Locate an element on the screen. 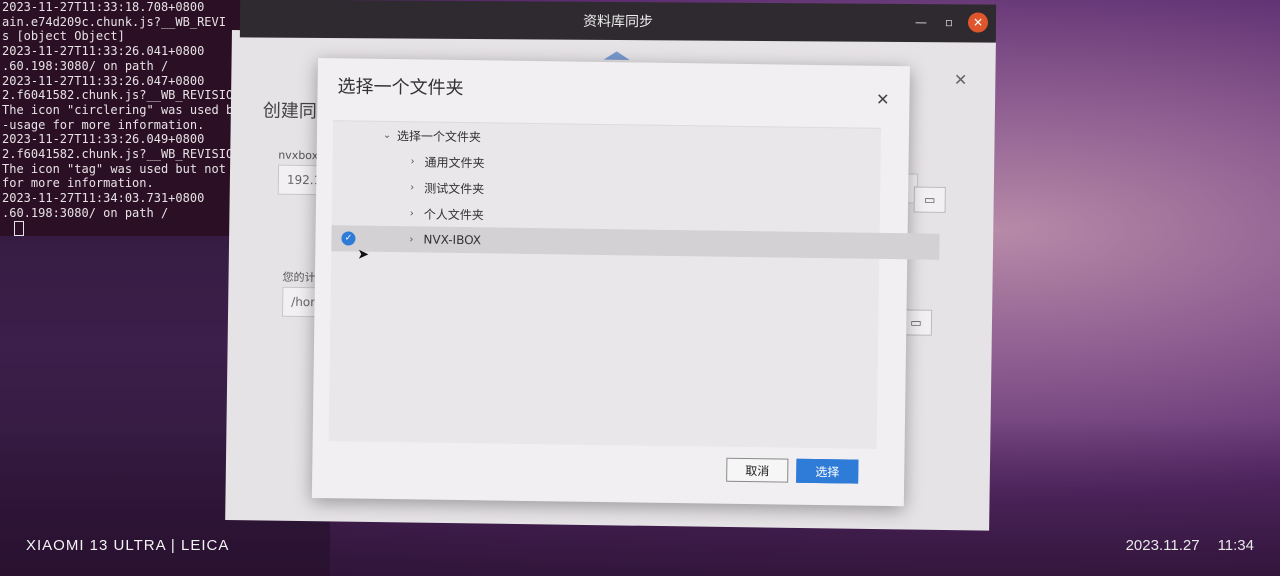 This screenshot has width=1280, height=576. camera-watermark: XIAOMI 13 ULTRA | LEICA is located at coordinates (128, 545).